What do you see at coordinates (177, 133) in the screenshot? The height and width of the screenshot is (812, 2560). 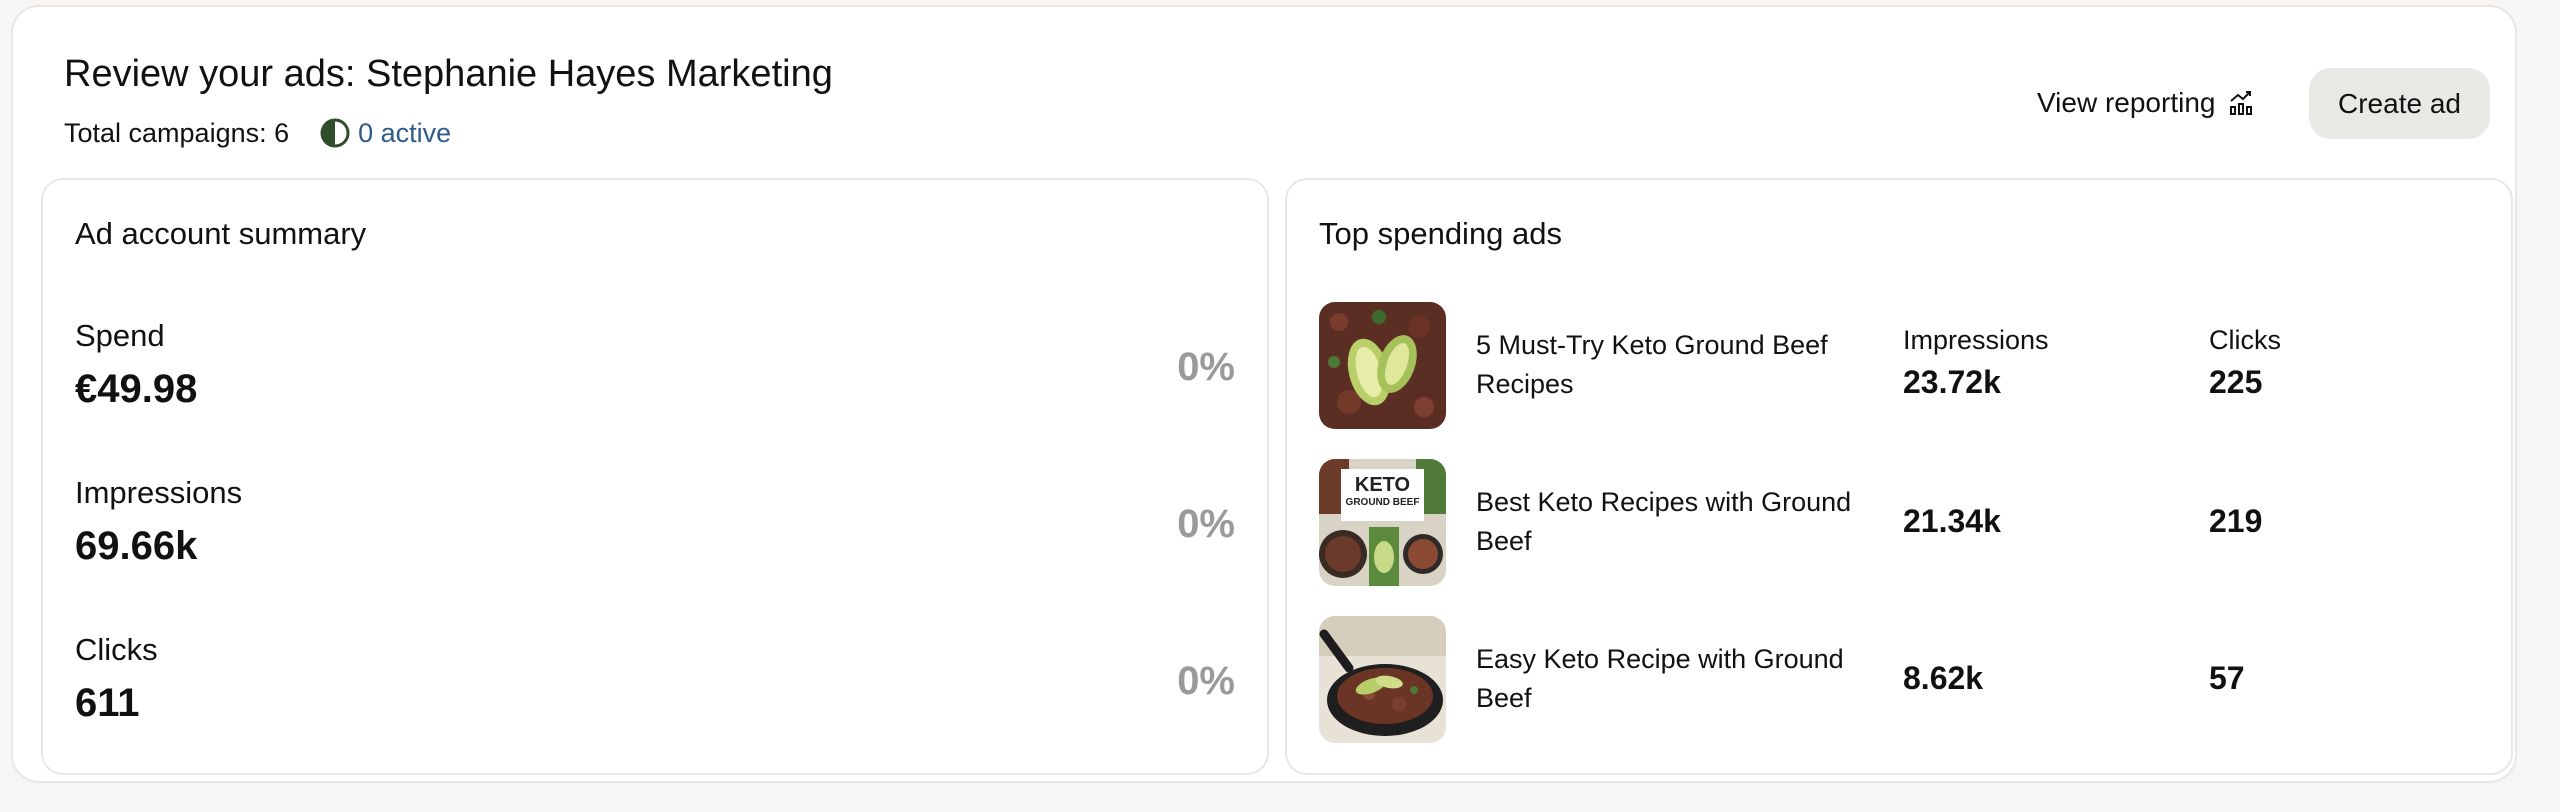 I see `total-campaigns: Total campaigns: 6` at bounding box center [177, 133].